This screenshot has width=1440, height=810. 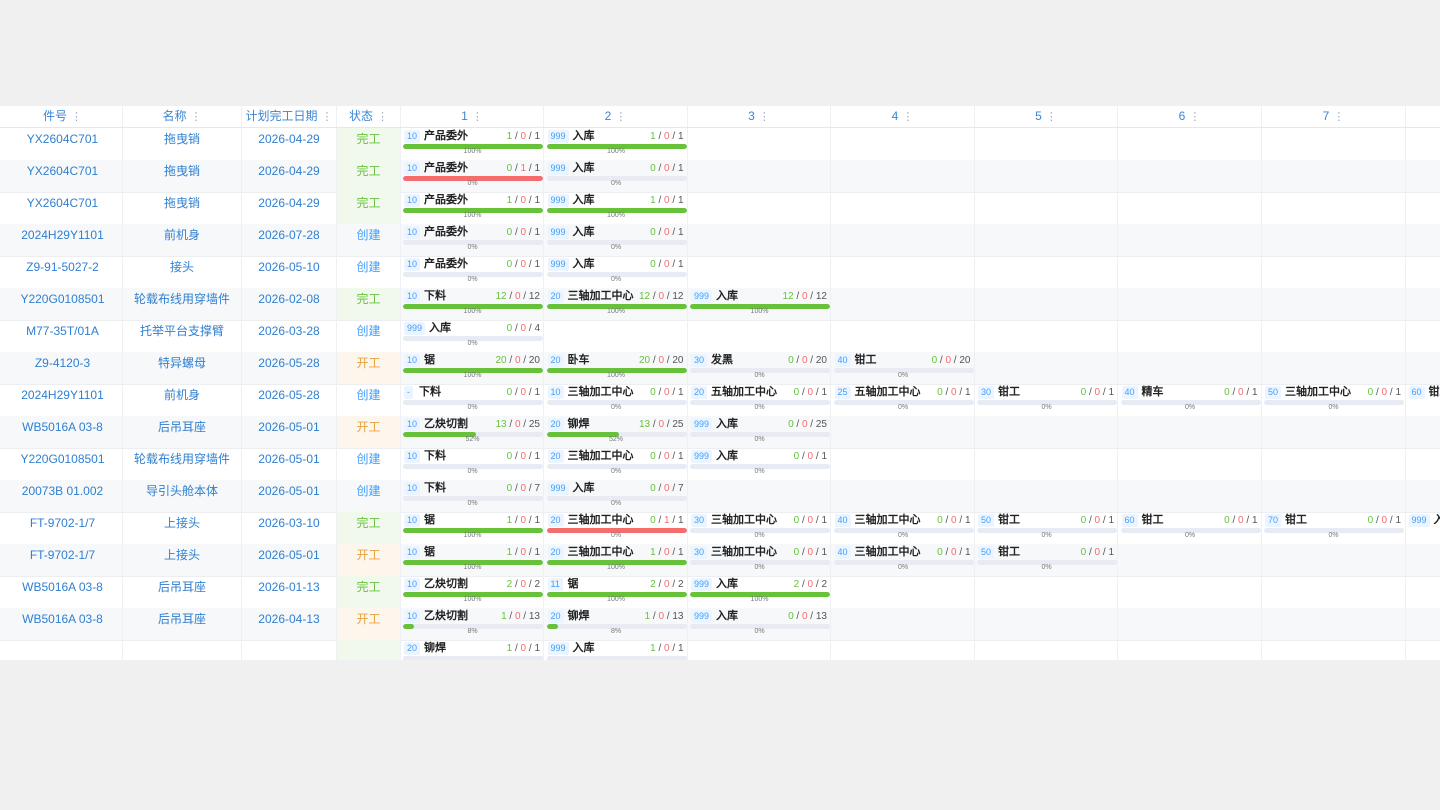 I want to click on step-7-header: 7 ⋮, so click(x=1334, y=116).